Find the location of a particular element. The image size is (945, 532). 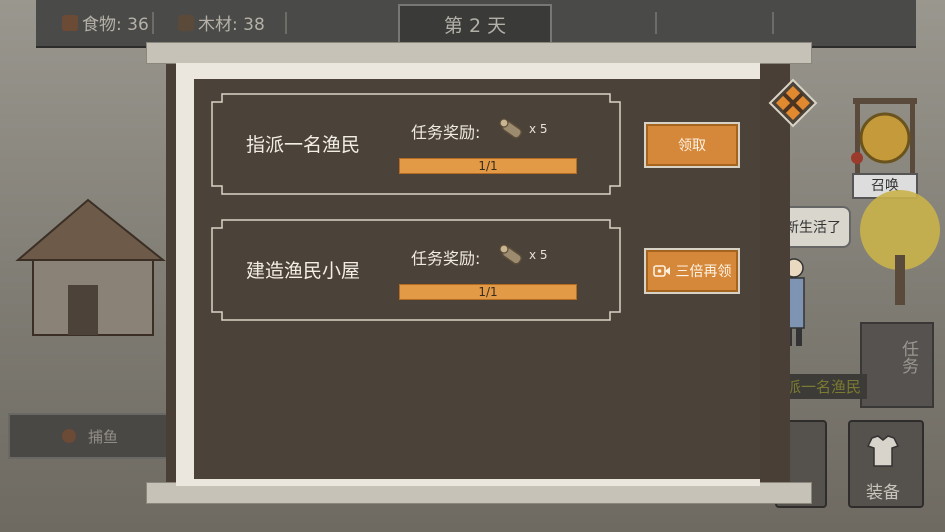

claim-button: 领取 is located at coordinates (692, 145).